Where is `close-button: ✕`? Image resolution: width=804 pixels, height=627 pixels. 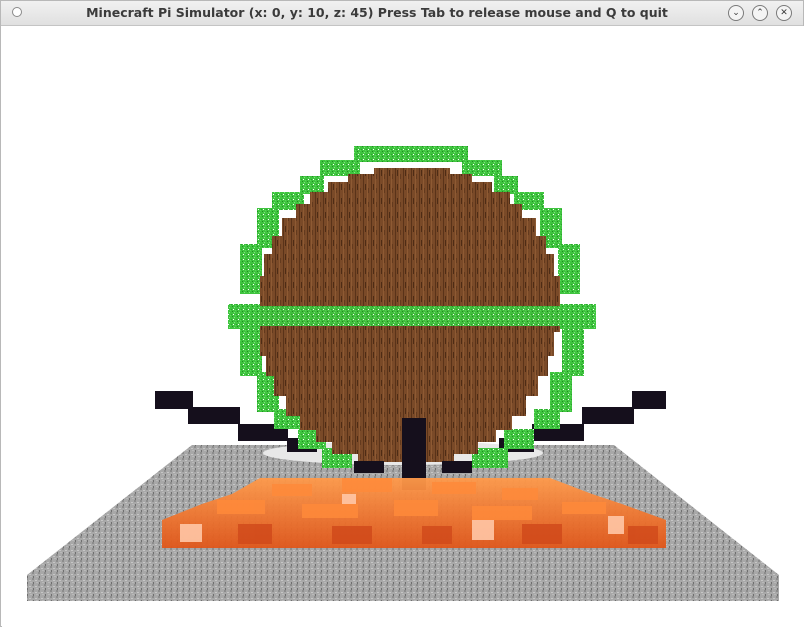
close-button: ✕ is located at coordinates (784, 13).